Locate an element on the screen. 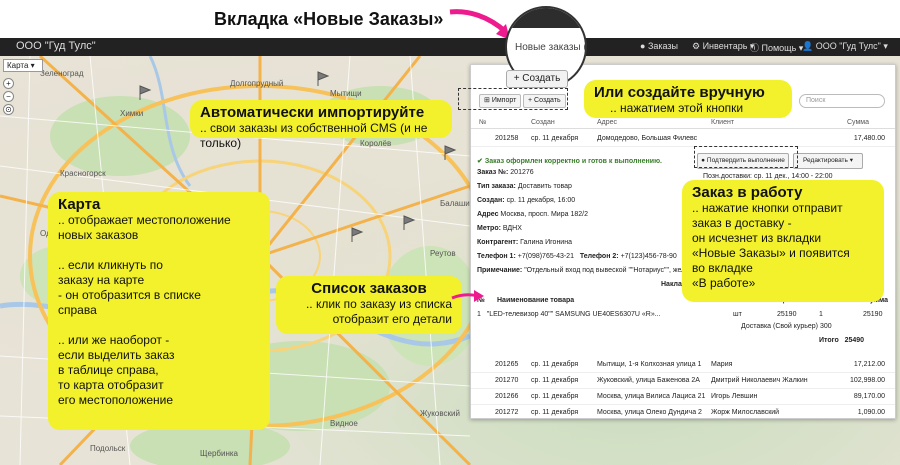 The height and width of the screenshot is (465, 900). map-town-label: Жуковский is located at coordinates (440, 413).